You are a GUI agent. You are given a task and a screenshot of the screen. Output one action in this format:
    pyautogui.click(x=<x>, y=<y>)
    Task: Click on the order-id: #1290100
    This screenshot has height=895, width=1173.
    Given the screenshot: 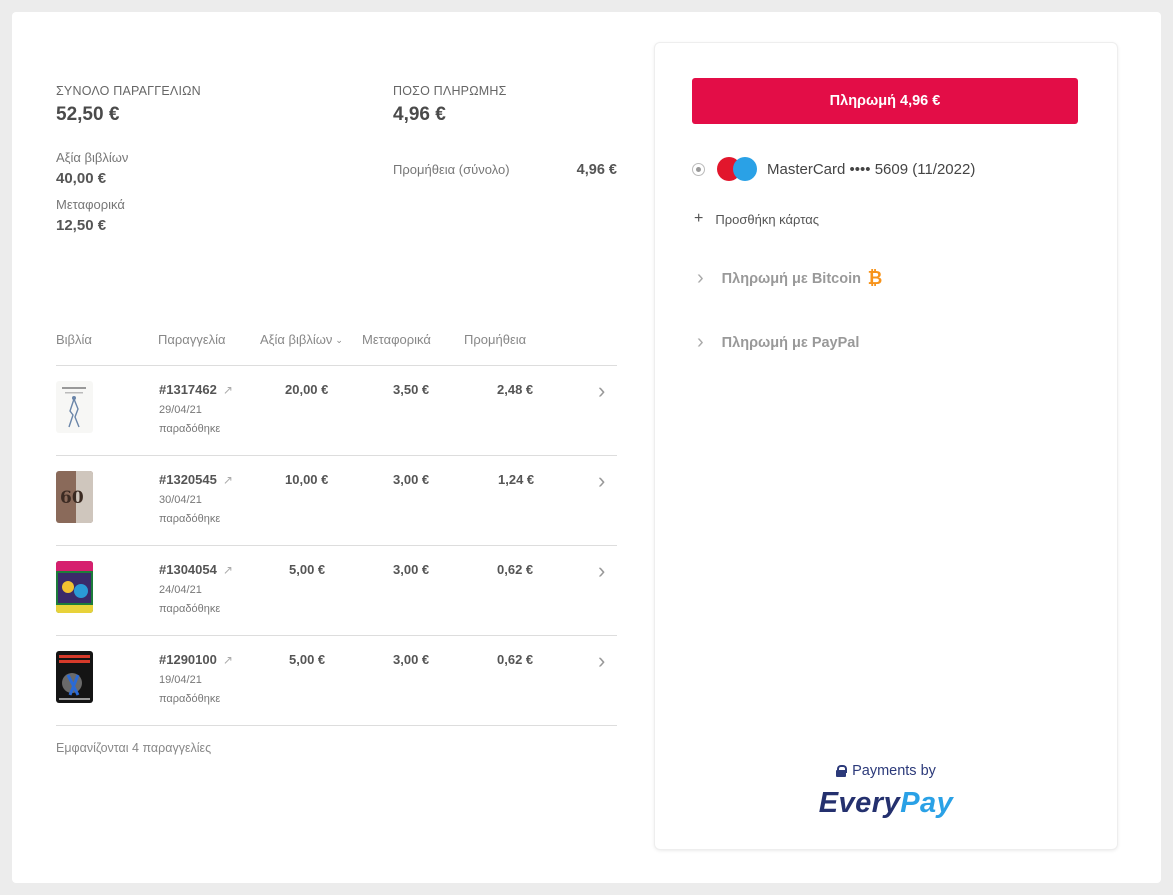 What is the action you would take?
    pyautogui.click(x=188, y=659)
    